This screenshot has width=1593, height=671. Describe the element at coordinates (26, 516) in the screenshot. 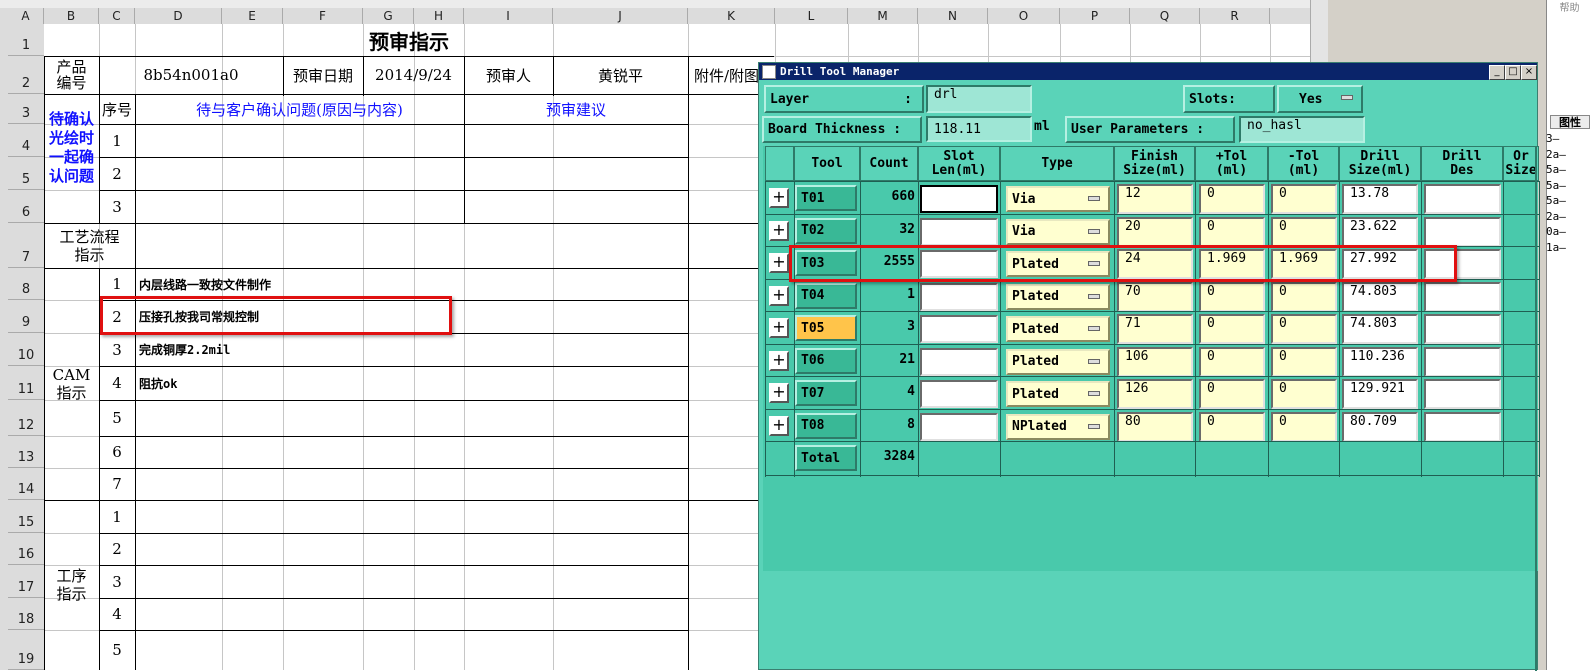

I see `row-header: 15` at that location.